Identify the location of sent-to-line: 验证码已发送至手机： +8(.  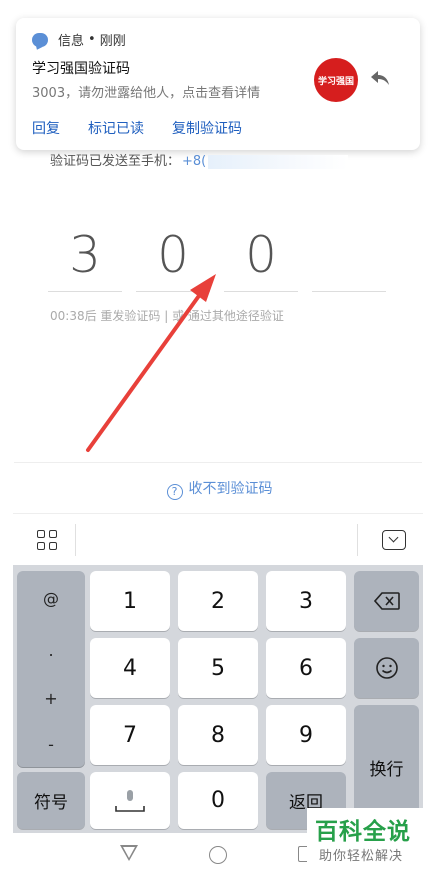
(199, 159).